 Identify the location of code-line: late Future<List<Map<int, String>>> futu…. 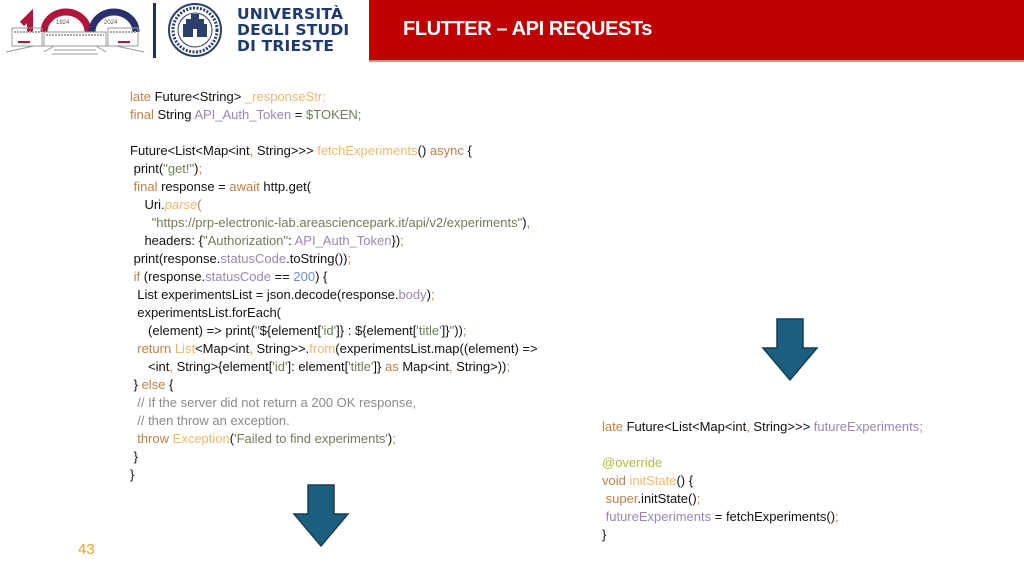
(762, 427).